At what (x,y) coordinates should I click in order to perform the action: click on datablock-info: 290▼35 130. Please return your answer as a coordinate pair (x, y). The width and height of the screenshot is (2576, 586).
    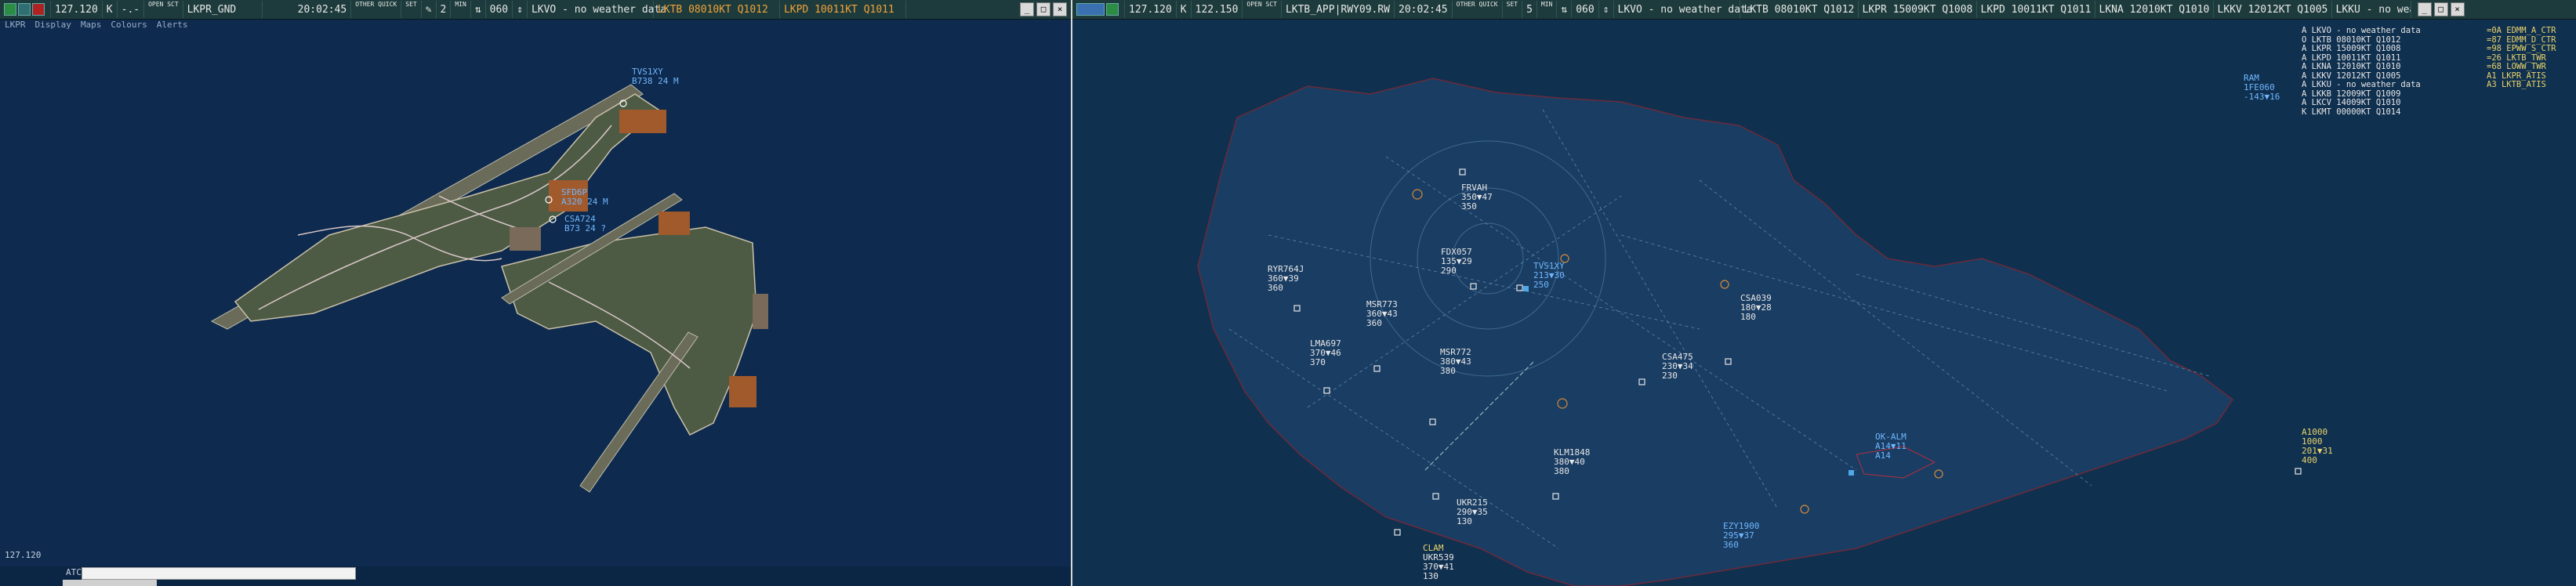
    Looking at the image, I should click on (1472, 516).